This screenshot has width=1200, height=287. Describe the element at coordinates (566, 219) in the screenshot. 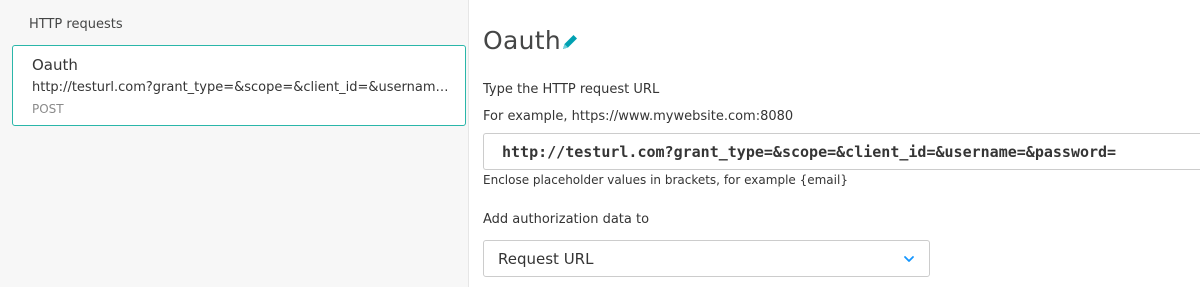

I see `auth-label: Add authorization data to` at that location.